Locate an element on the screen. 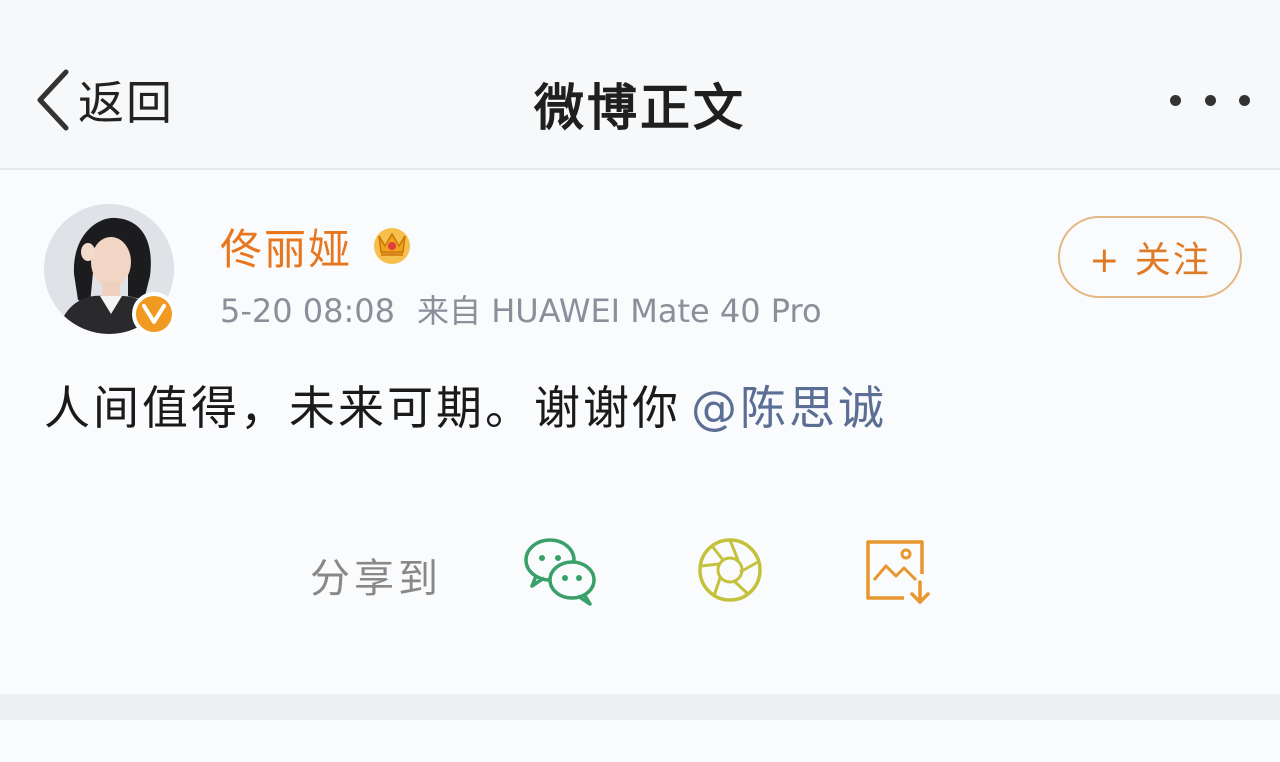 Image resolution: width=1280 pixels, height=762 pixels. save-image-icon is located at coordinates (900, 570).